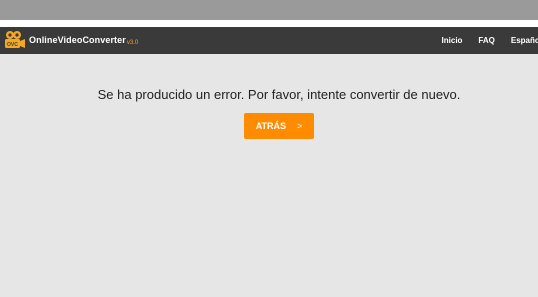 The height and width of the screenshot is (297, 538). I want to click on logo-text: OnlineVideoConverter, so click(77, 40).